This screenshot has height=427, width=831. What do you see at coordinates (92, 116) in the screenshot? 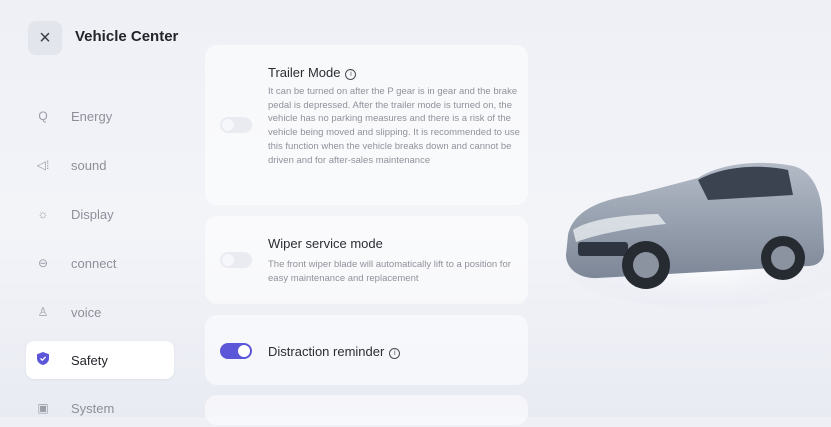
I see `sidebar-item-label: Energy` at bounding box center [92, 116].